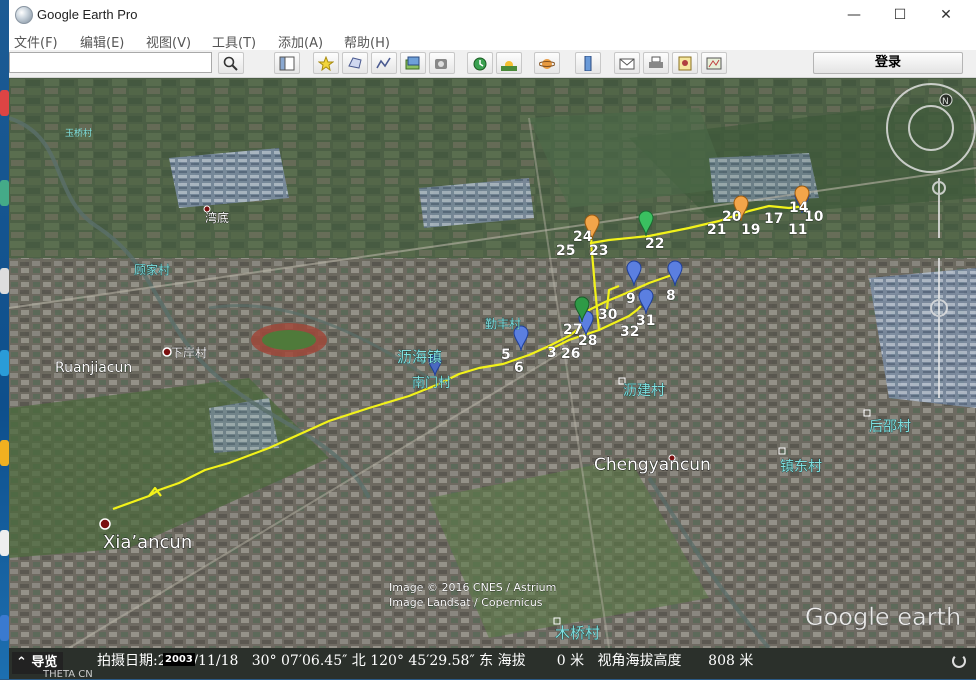 The image size is (976, 680). I want to click on route-point-label: 32, so click(629, 332).